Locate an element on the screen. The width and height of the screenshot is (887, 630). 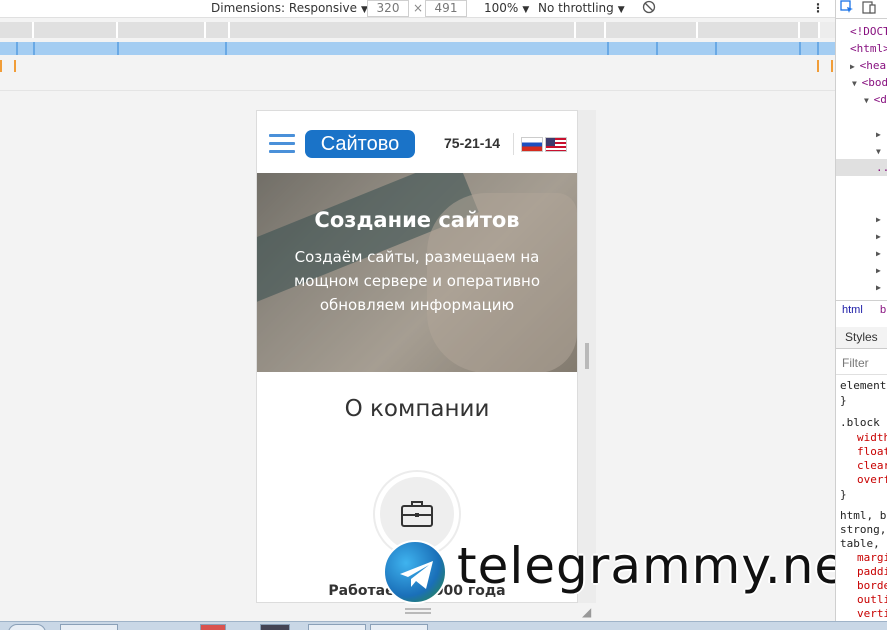
dom-node: ▼ <di is located at coordinates (875, 99).